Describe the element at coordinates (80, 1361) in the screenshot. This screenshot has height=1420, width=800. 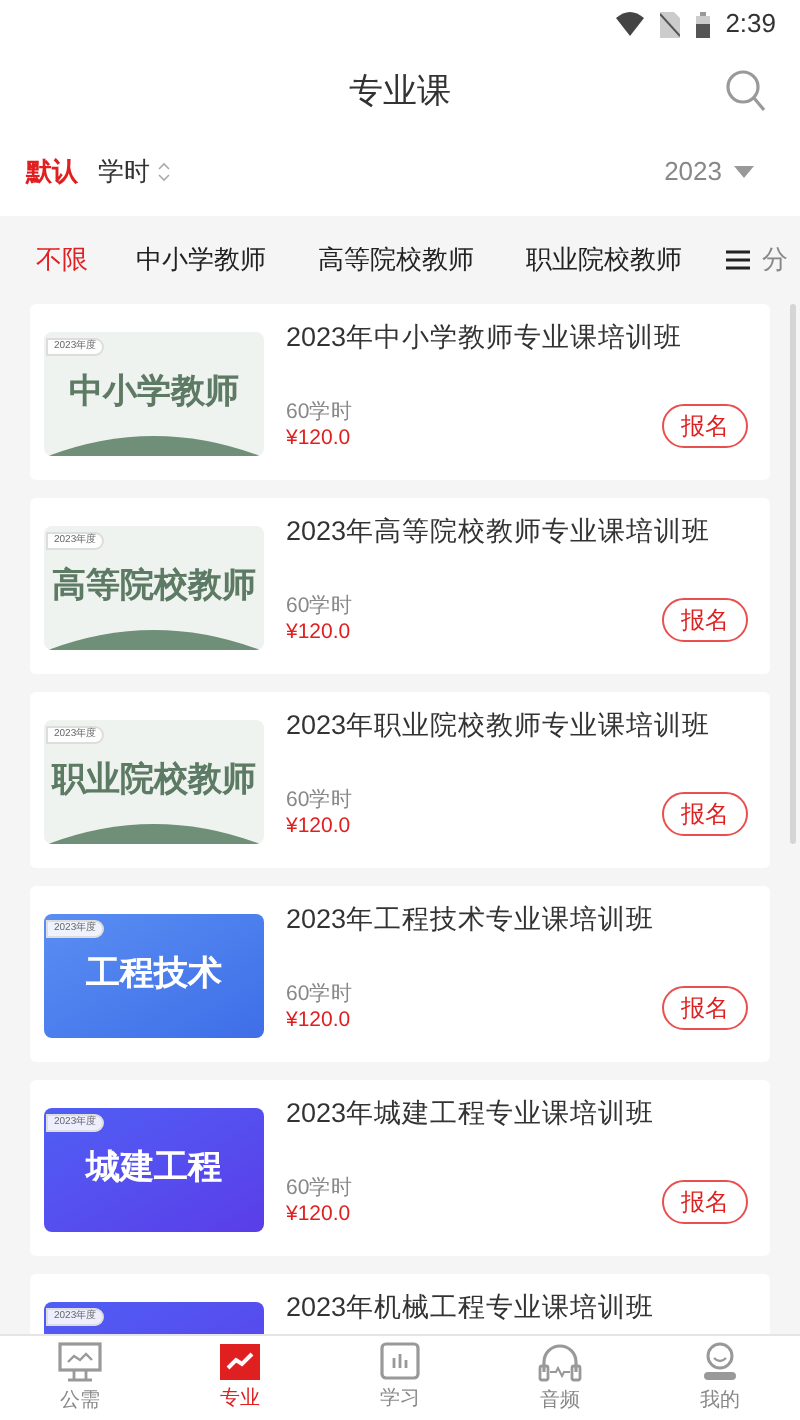
I see `monitor-icon` at that location.